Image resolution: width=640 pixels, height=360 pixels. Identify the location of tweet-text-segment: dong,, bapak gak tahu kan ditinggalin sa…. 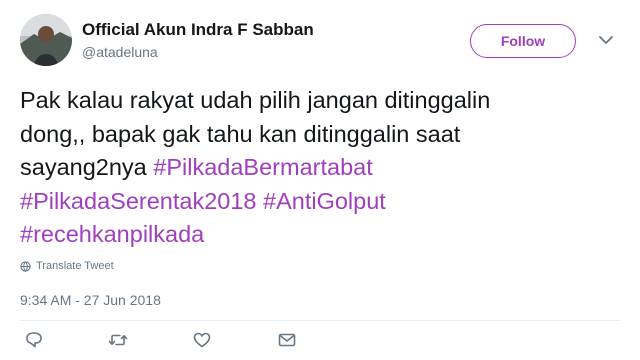
(240, 133).